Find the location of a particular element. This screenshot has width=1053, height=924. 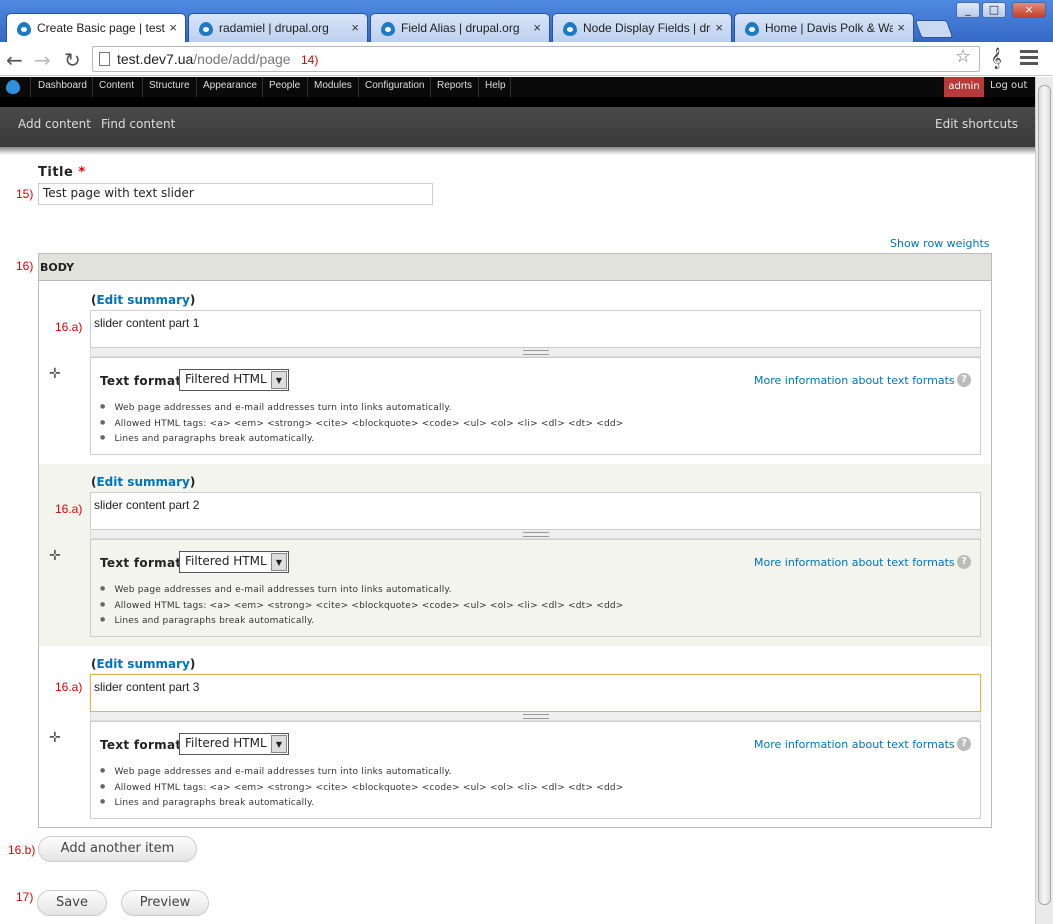

url-path: /node/add/page is located at coordinates (242, 59).